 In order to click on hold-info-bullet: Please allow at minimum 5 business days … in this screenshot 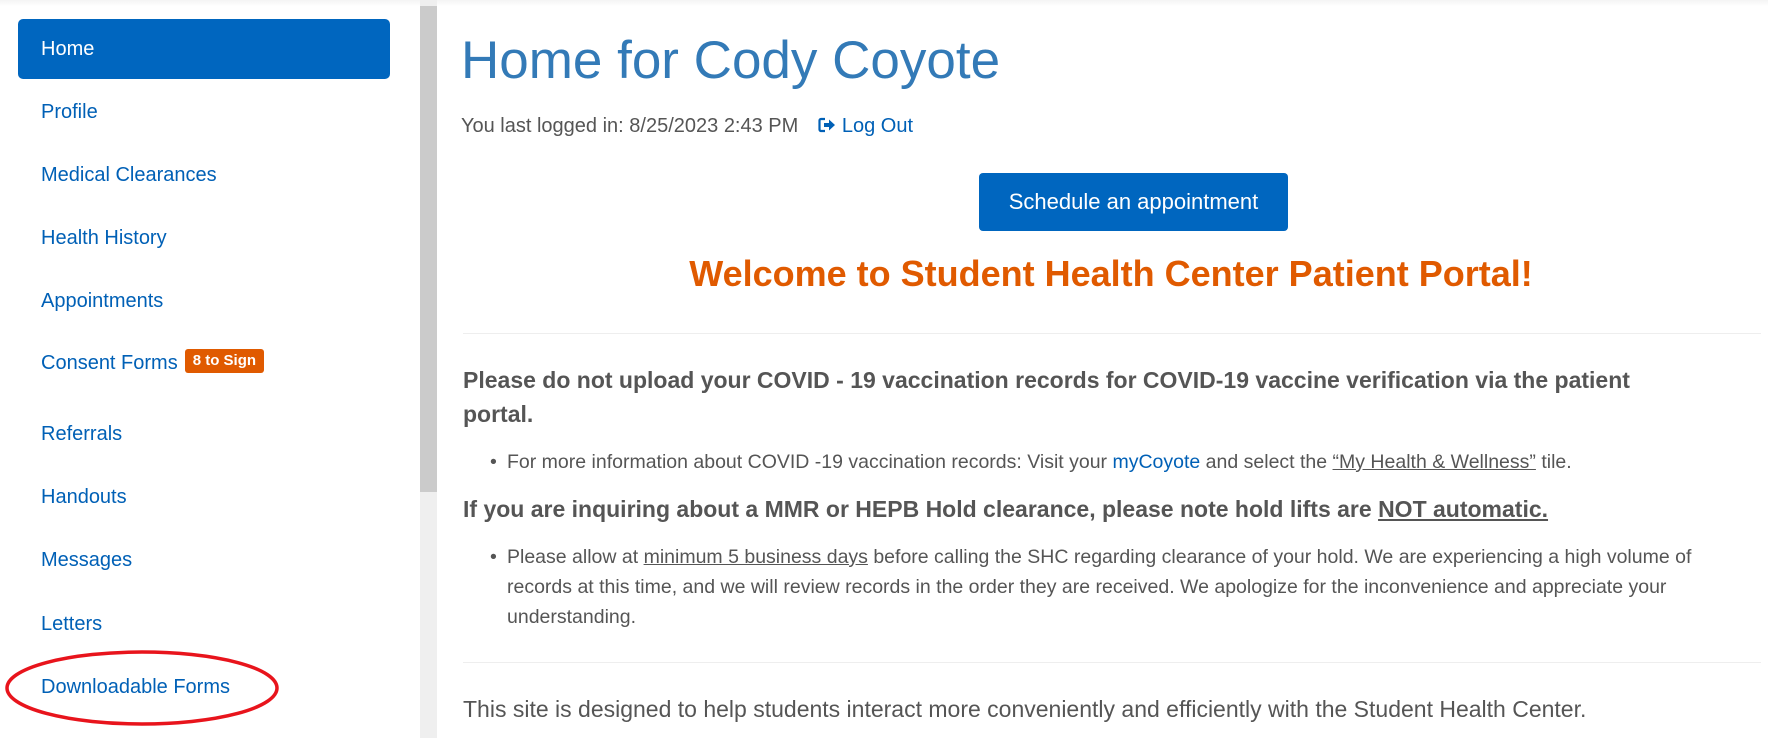, I will do `click(1118, 587)`.